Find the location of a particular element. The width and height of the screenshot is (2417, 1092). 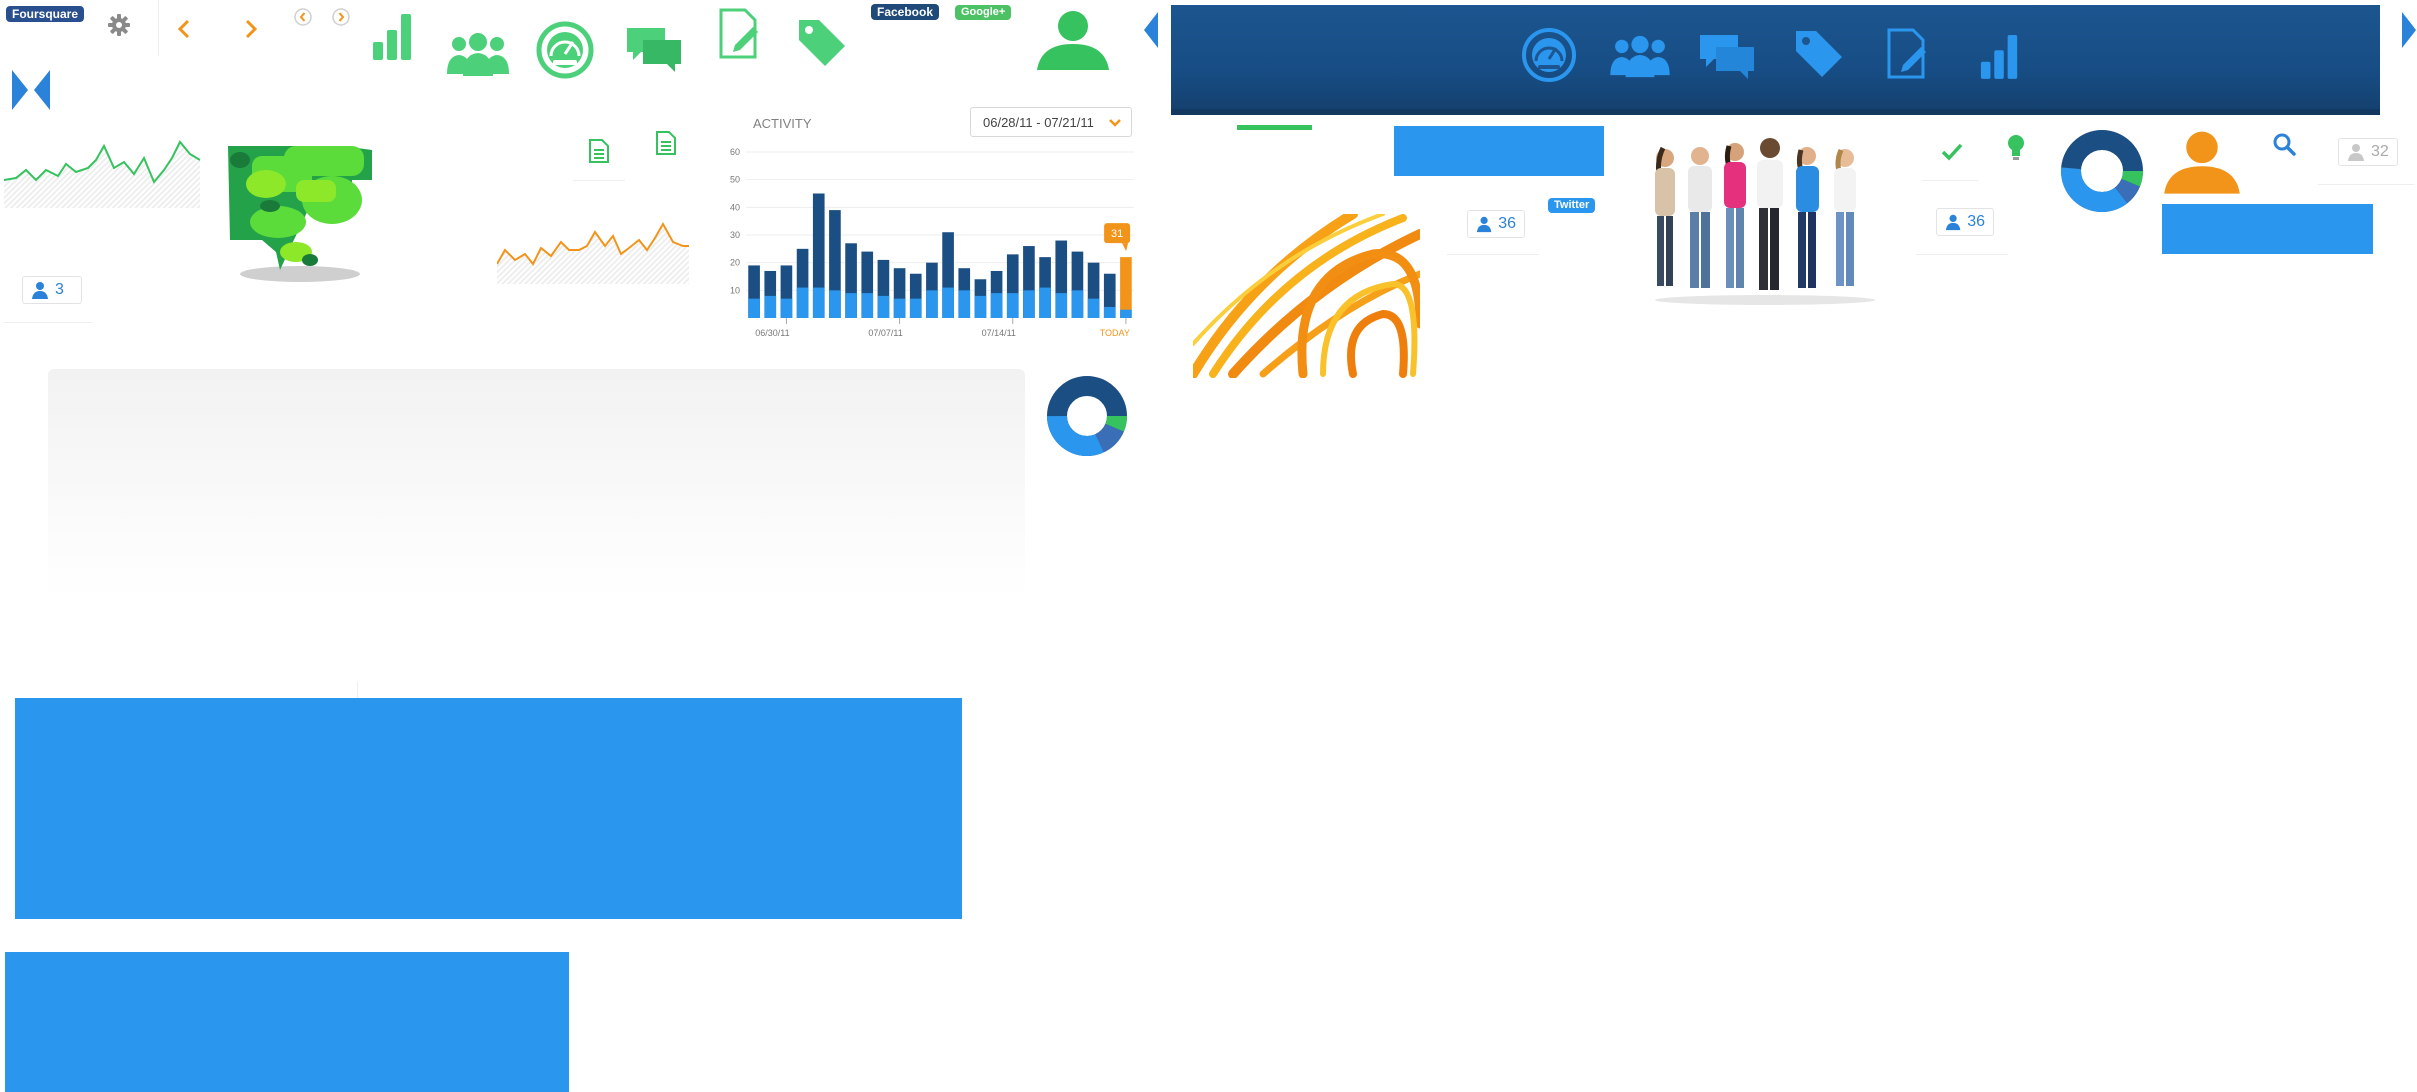

green-speech-bubbles-graphic is located at coordinates (300, 214).